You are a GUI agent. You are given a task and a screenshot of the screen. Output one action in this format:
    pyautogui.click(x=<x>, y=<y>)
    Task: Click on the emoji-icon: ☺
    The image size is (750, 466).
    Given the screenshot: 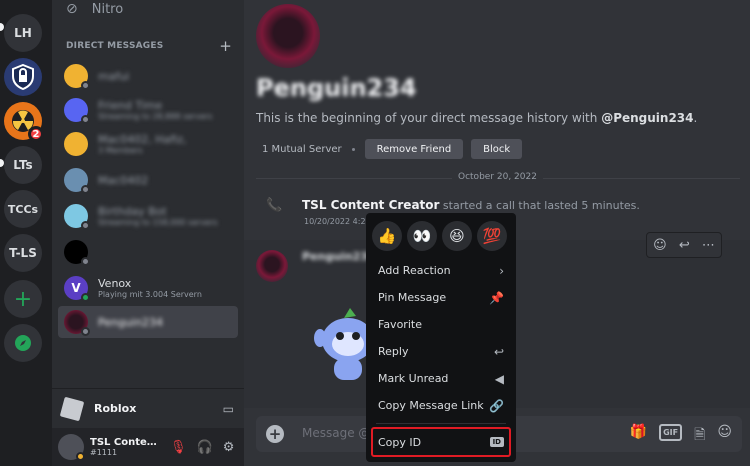 What is the action you would take?
    pyautogui.click(x=724, y=436)
    